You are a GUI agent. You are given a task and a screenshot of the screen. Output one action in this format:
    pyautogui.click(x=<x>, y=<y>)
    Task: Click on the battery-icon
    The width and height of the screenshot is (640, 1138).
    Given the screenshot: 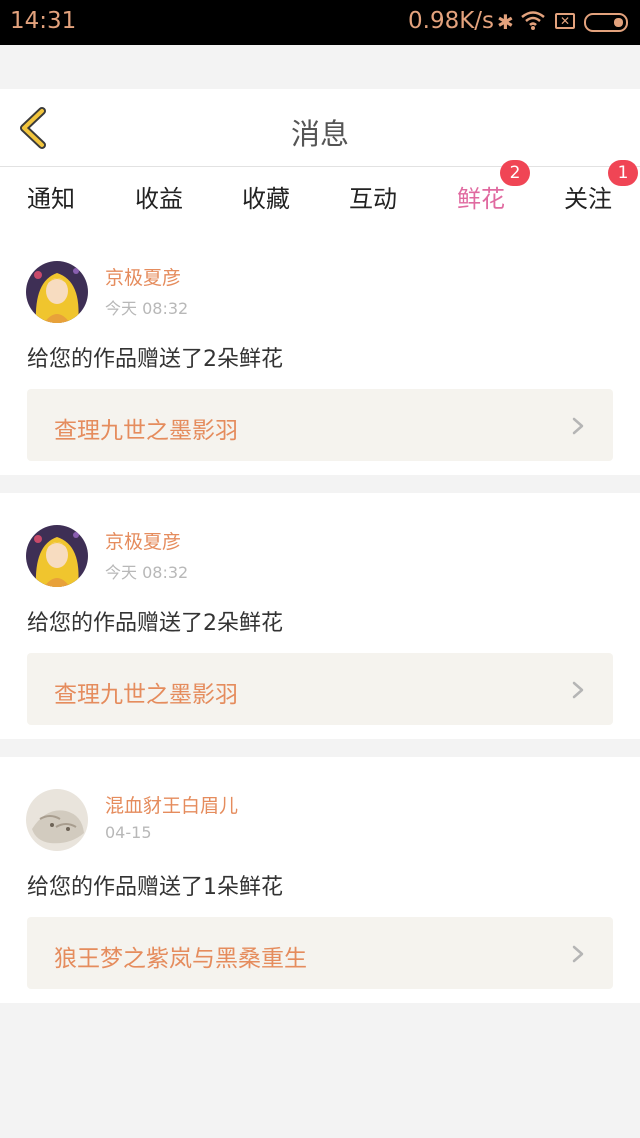 What is the action you would take?
    pyautogui.click(x=606, y=22)
    